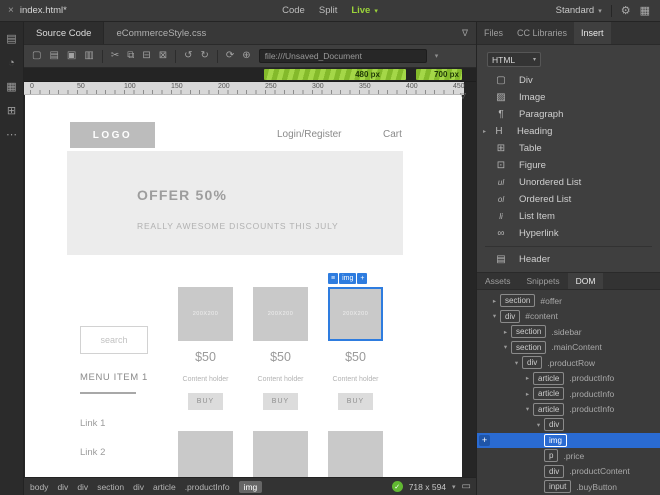  Describe the element at coordinates (146, 56) in the screenshot. I see `paste-icon: ⊟` at that location.